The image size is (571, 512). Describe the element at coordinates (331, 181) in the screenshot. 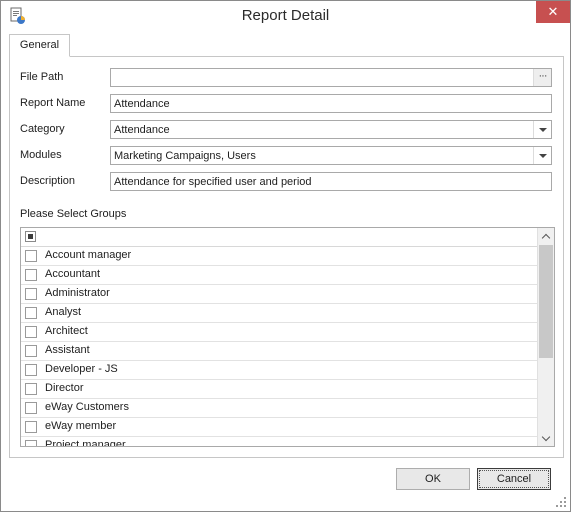

I see `description-field: Attendance for specified user and period` at that location.